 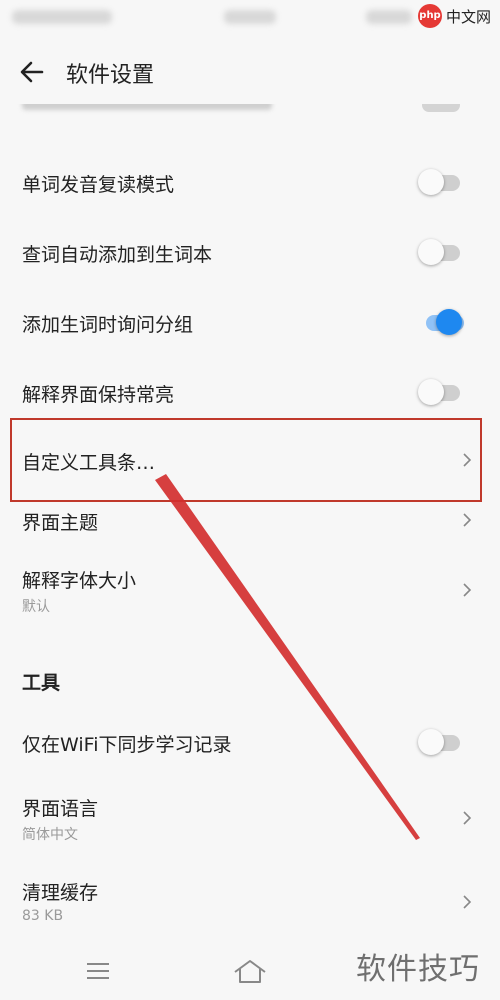 I want to click on menu-icon, so click(x=98, y=971).